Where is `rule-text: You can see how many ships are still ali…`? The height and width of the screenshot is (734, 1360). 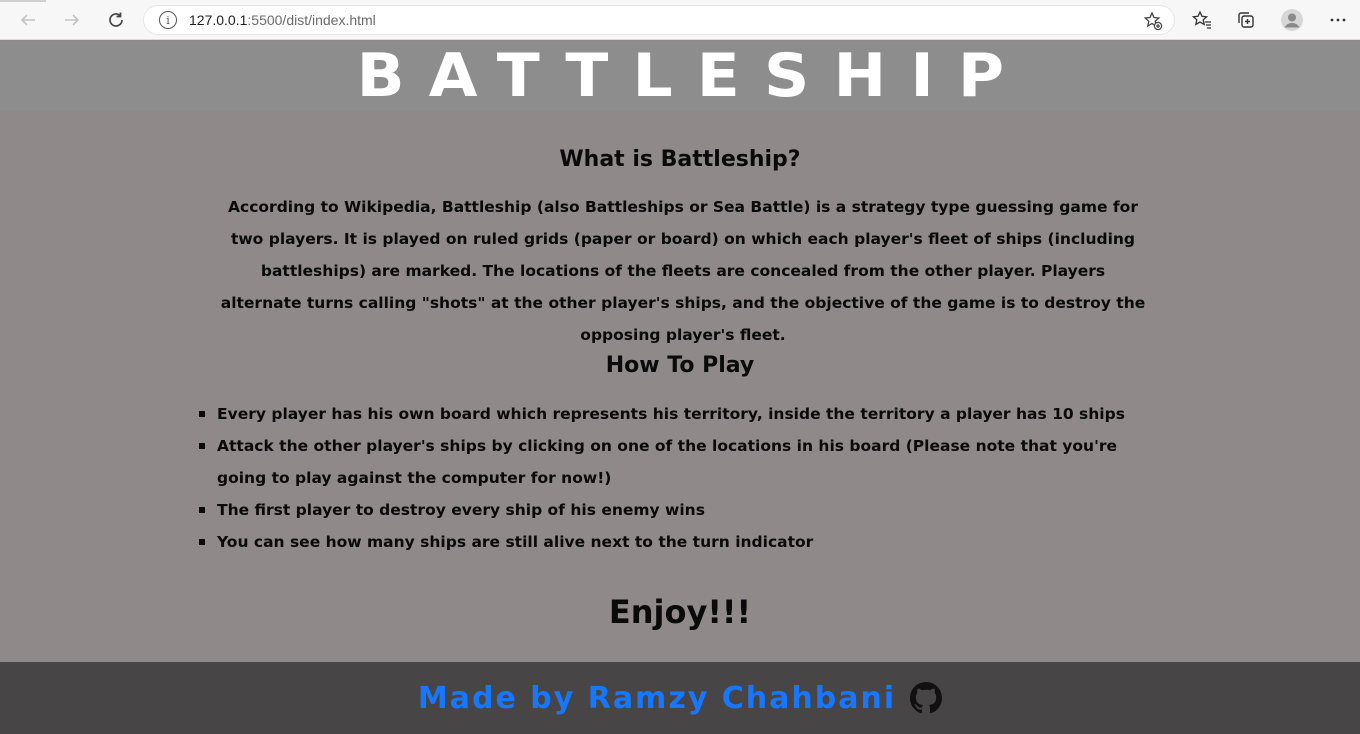
rule-text: You can see how many ships are still ali… is located at coordinates (515, 542).